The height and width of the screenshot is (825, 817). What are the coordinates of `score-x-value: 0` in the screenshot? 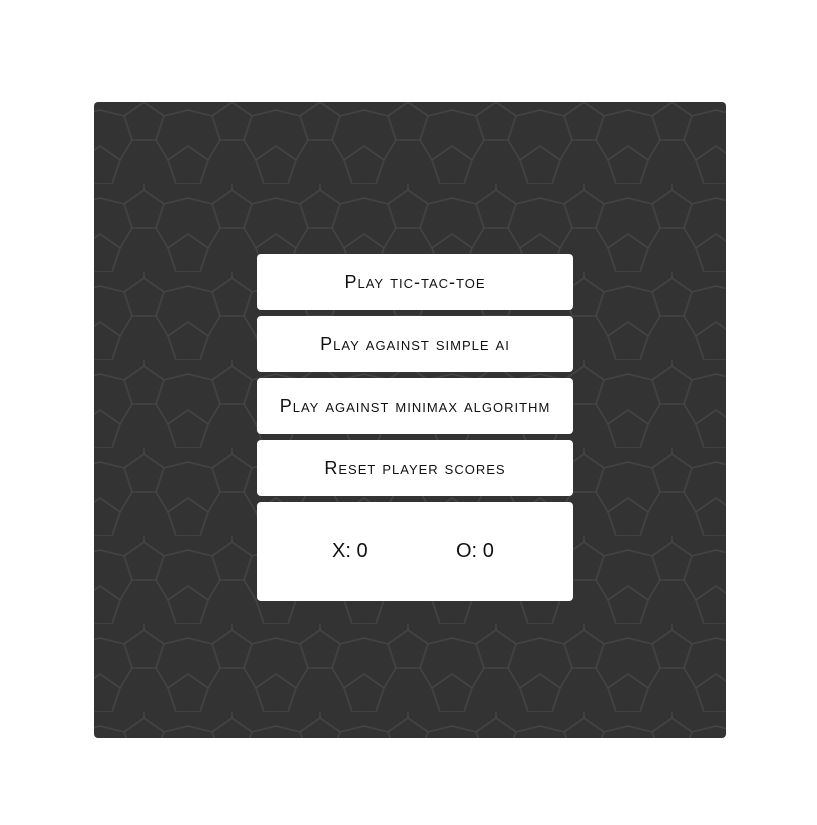 It's located at (362, 551).